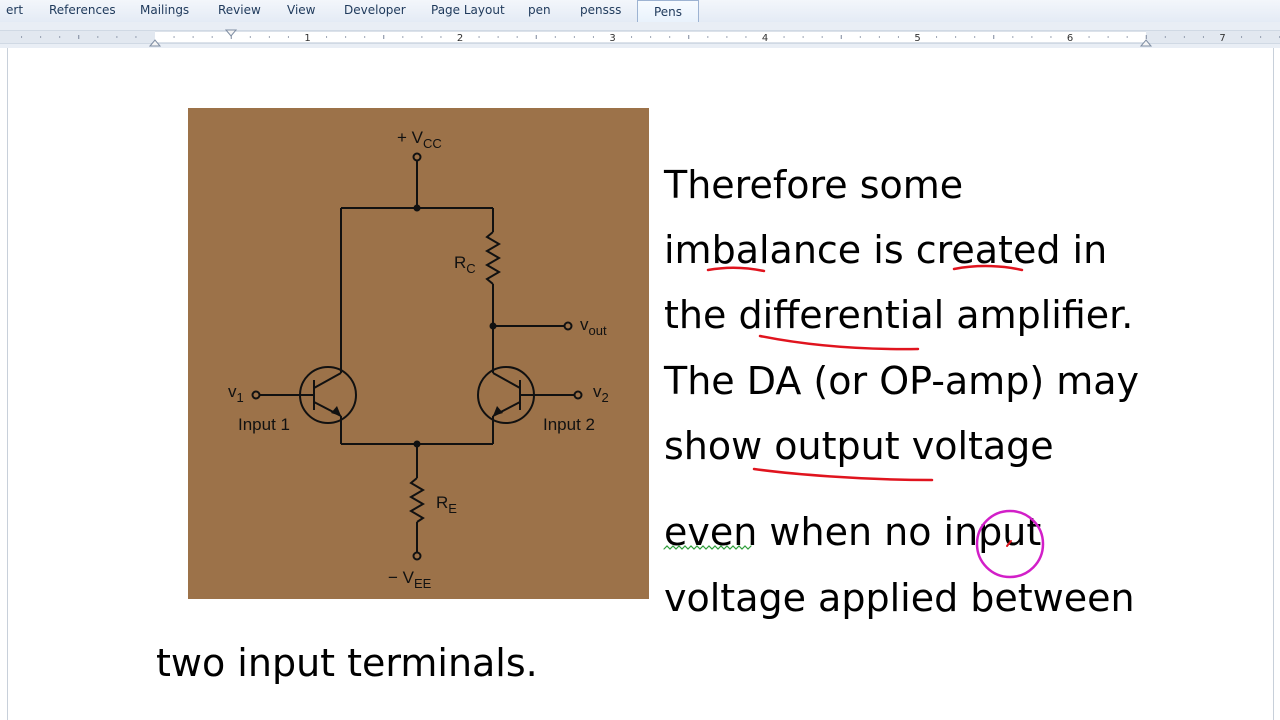 This screenshot has width=1280, height=720. What do you see at coordinates (539, 10) in the screenshot?
I see `tab-pen: pen` at bounding box center [539, 10].